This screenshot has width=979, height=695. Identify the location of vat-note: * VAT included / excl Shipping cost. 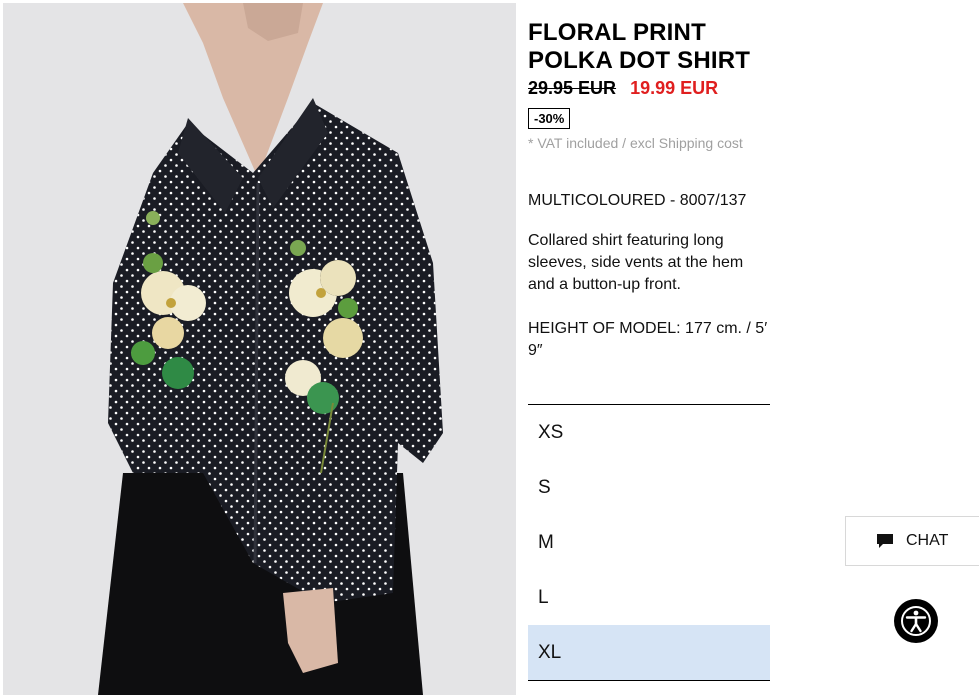
(635, 143).